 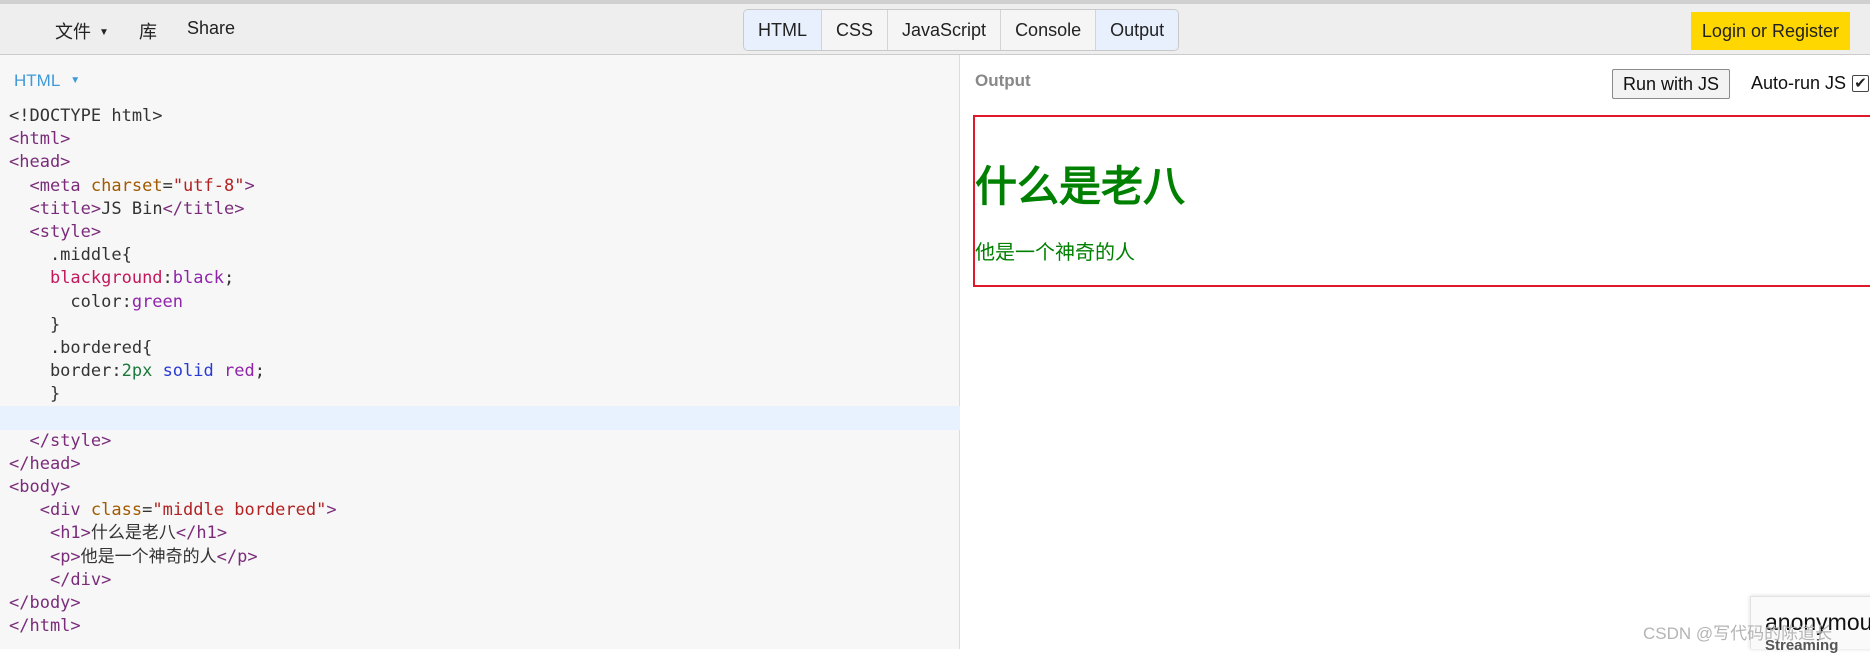 I want to click on output-panel-label: Output, so click(x=1003, y=80).